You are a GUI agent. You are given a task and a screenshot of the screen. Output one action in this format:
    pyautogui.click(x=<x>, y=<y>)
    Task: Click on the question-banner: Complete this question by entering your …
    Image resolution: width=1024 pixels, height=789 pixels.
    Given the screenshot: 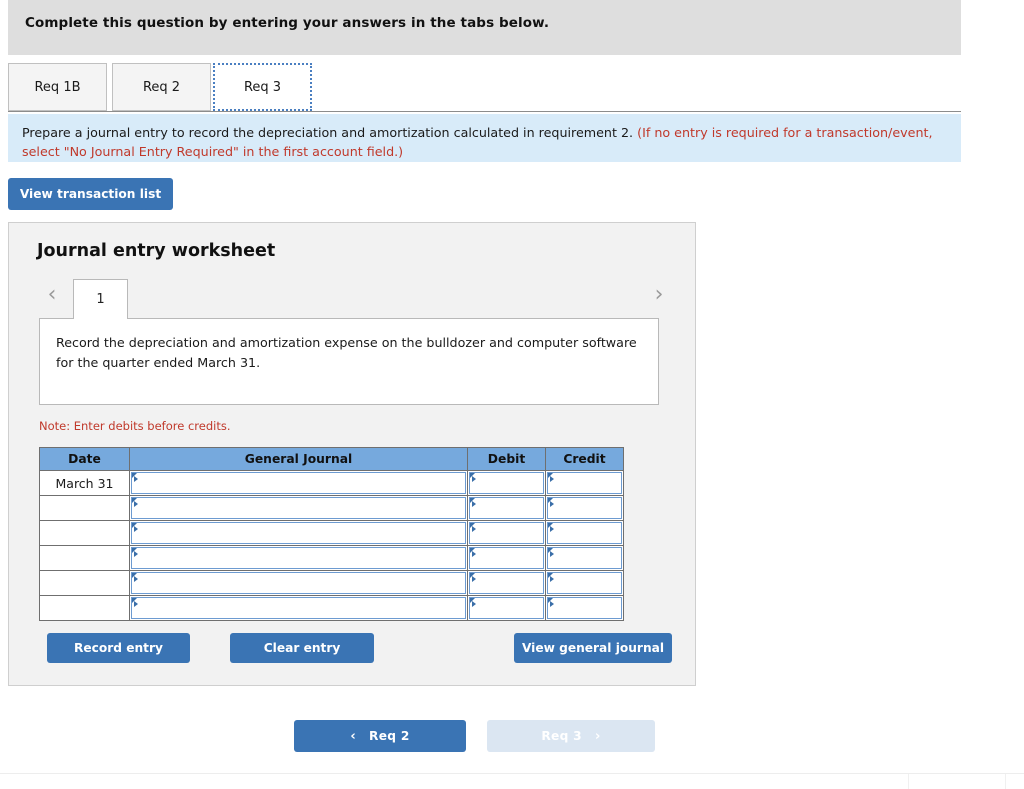 What is the action you would take?
    pyautogui.click(x=484, y=27)
    